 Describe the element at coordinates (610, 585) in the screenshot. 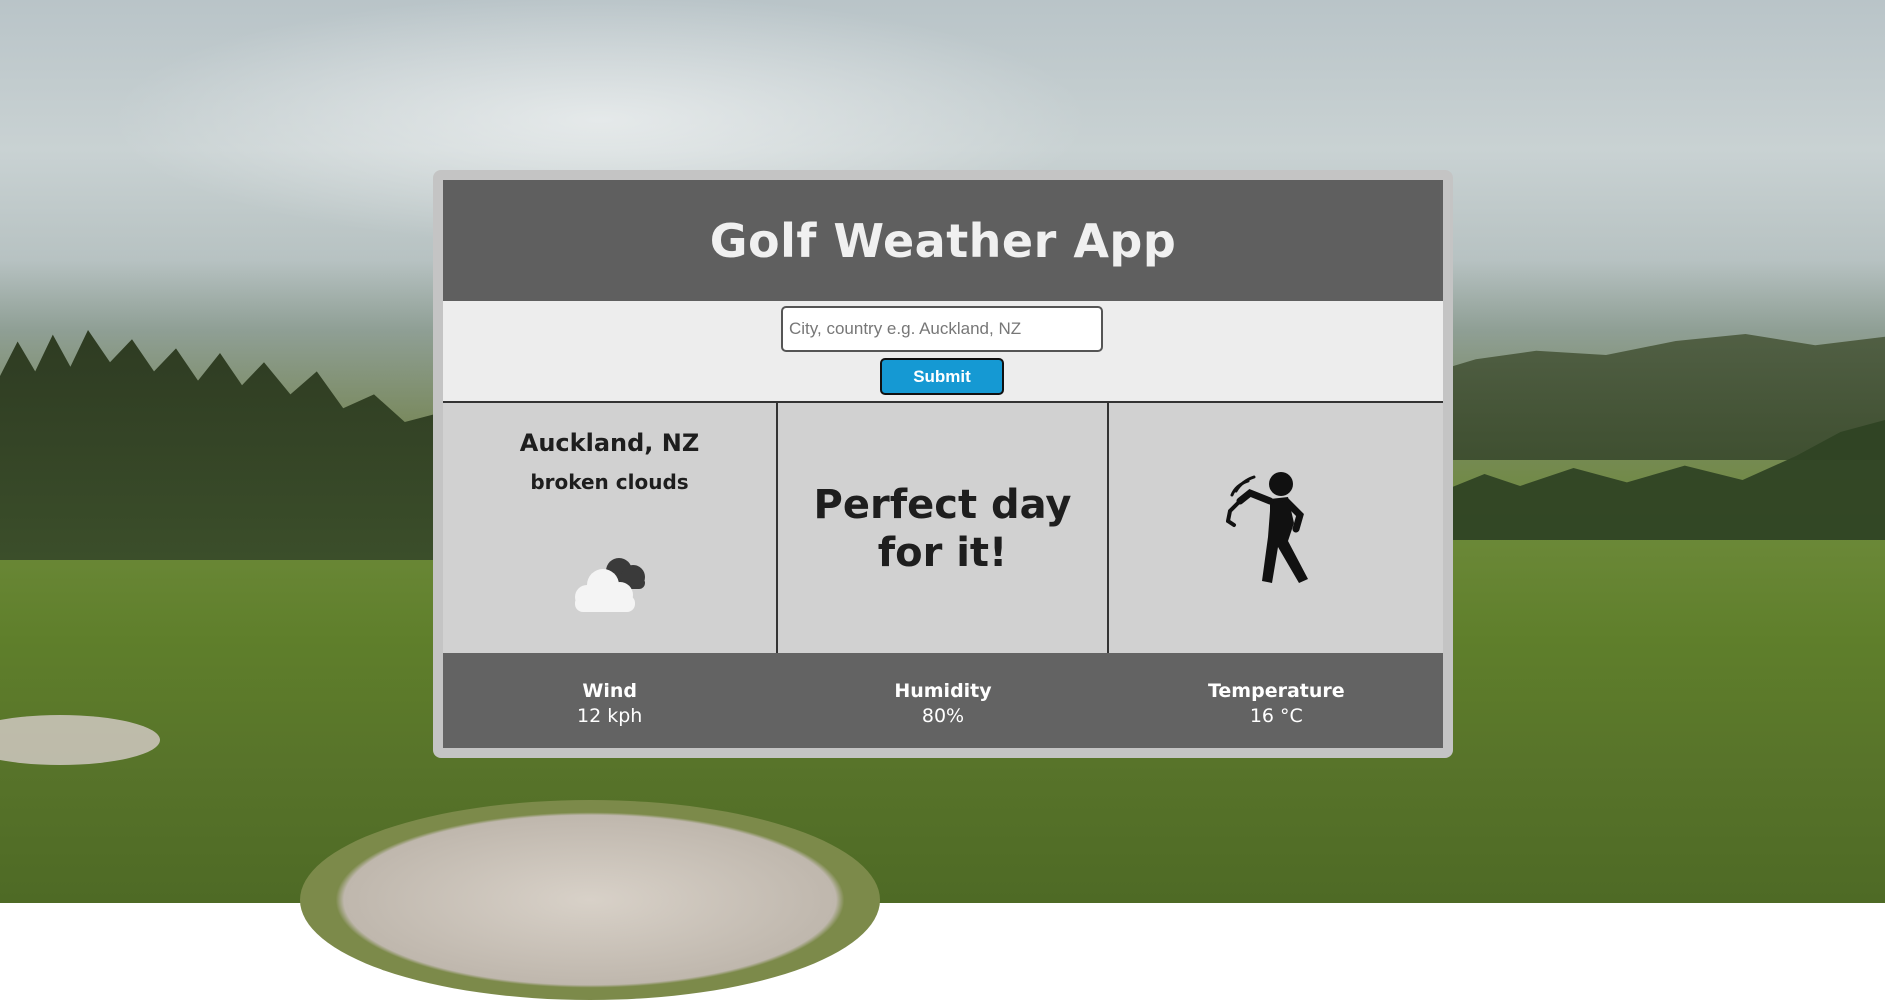

I see `broken-clouds-icon` at that location.